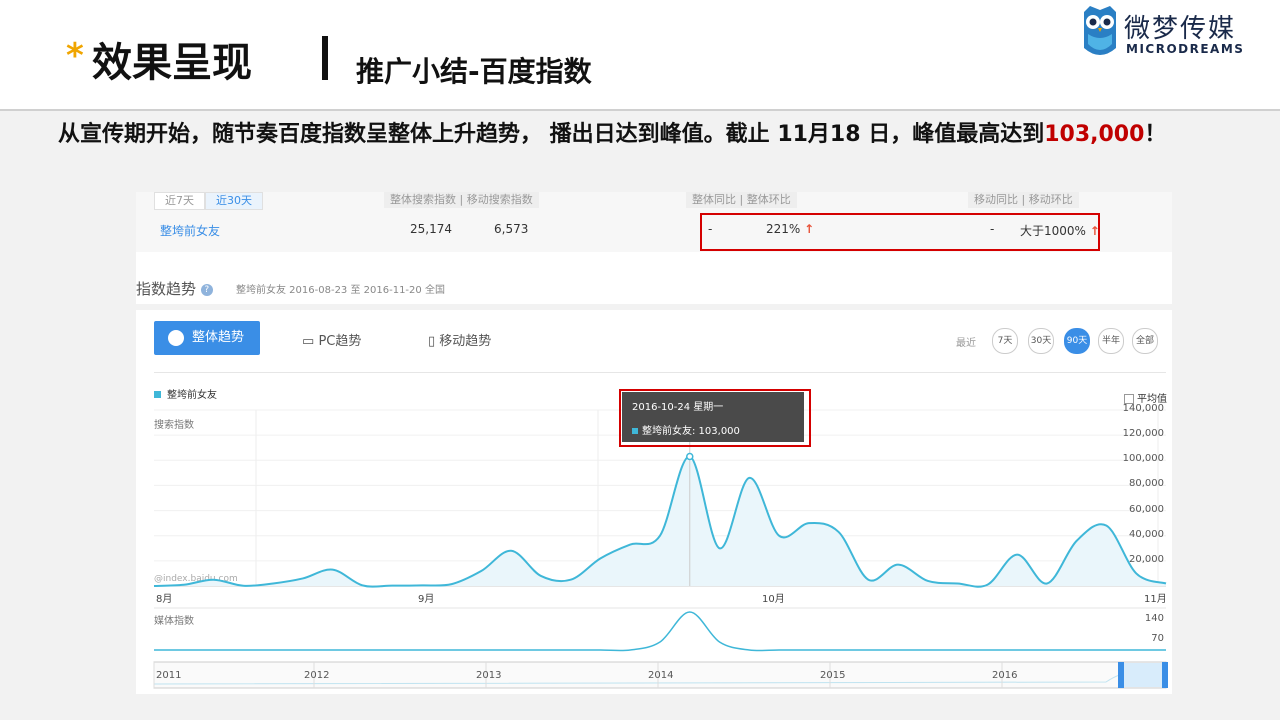  What do you see at coordinates (172, 63) in the screenshot?
I see `page-title: 效果呈现` at bounding box center [172, 63].